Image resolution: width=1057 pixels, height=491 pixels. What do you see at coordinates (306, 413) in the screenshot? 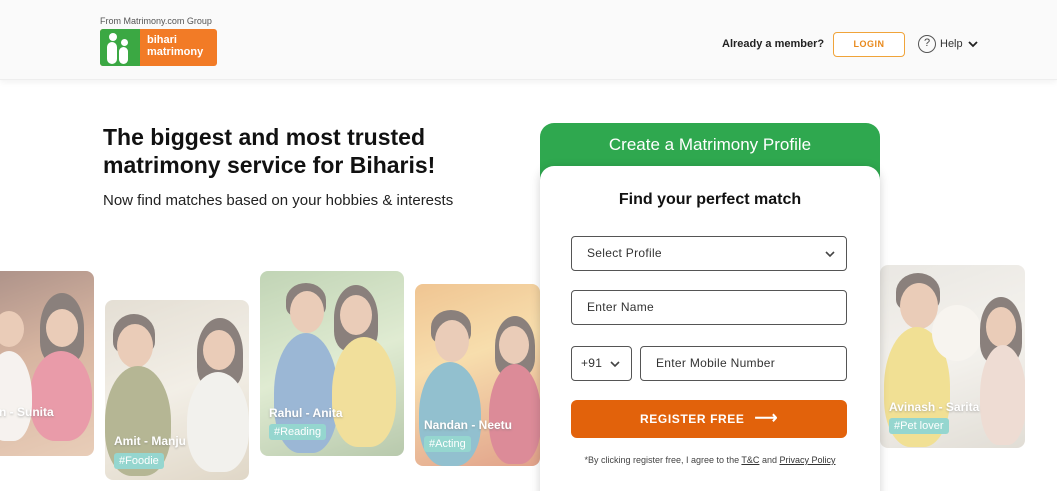
I see `couple-name: Rahul - Anita` at bounding box center [306, 413].